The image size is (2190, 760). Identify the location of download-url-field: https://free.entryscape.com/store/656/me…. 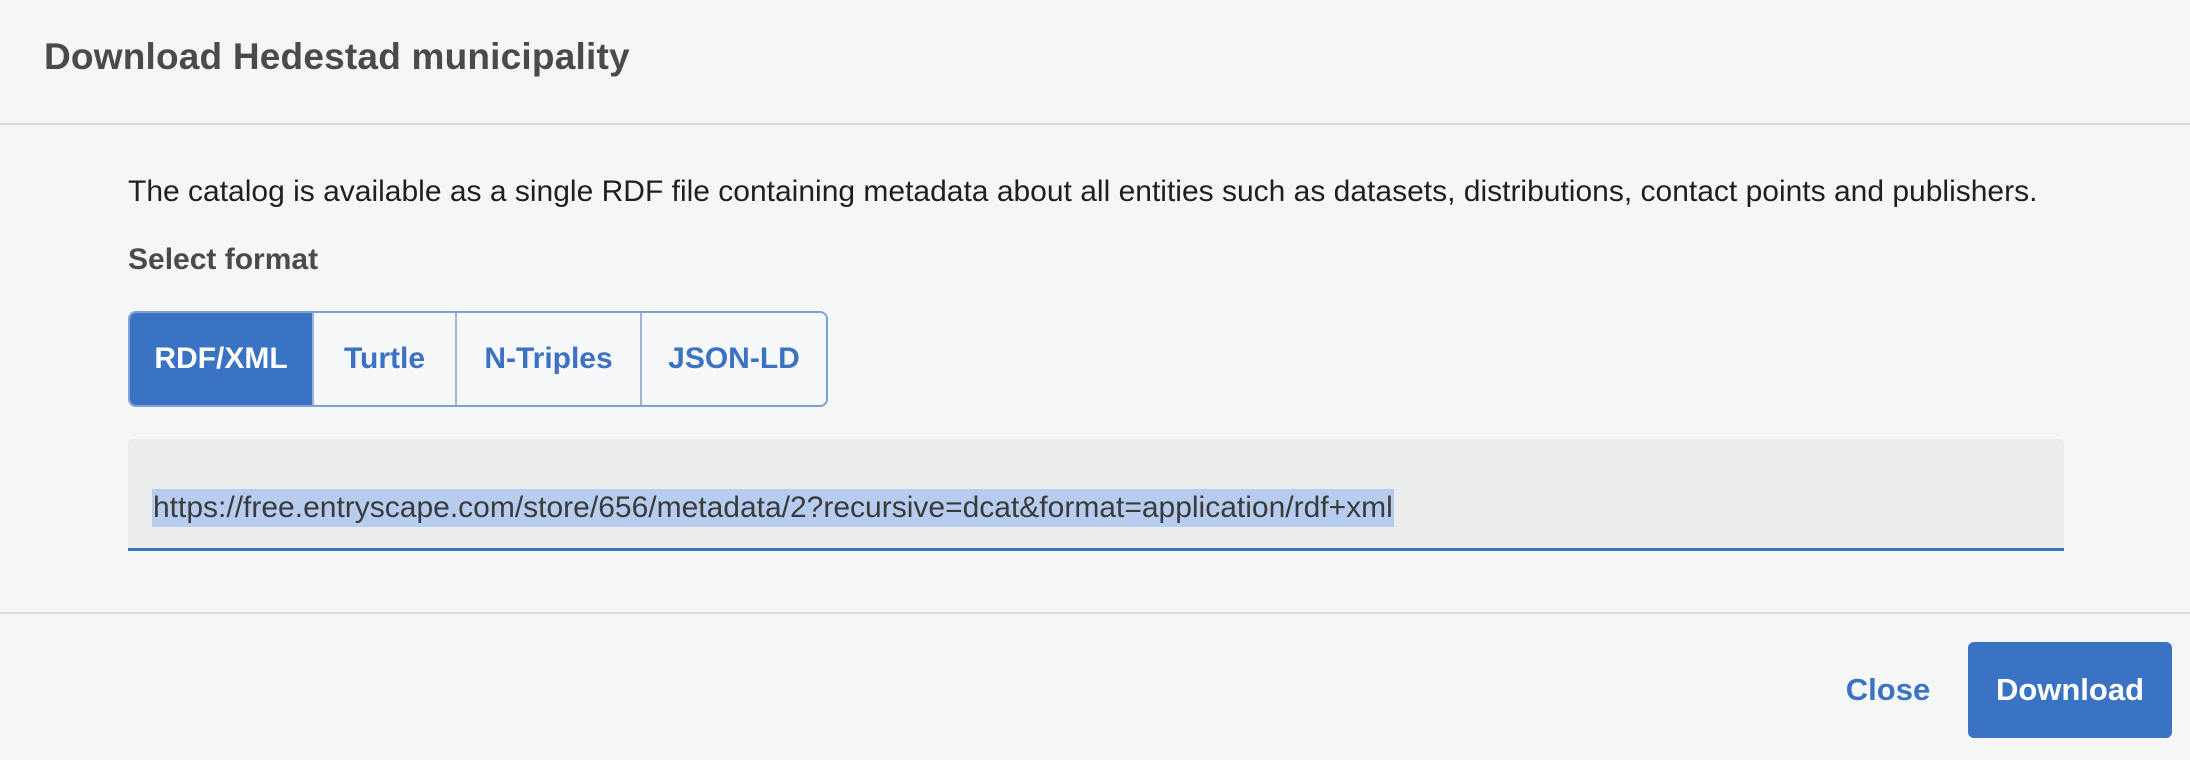
(1096, 495).